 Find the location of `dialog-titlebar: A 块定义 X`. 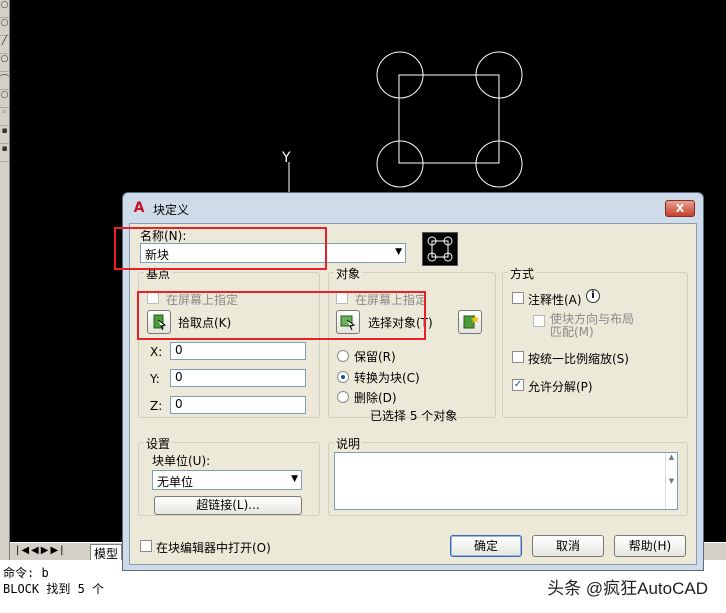

dialog-titlebar: A 块定义 X is located at coordinates (413, 208).